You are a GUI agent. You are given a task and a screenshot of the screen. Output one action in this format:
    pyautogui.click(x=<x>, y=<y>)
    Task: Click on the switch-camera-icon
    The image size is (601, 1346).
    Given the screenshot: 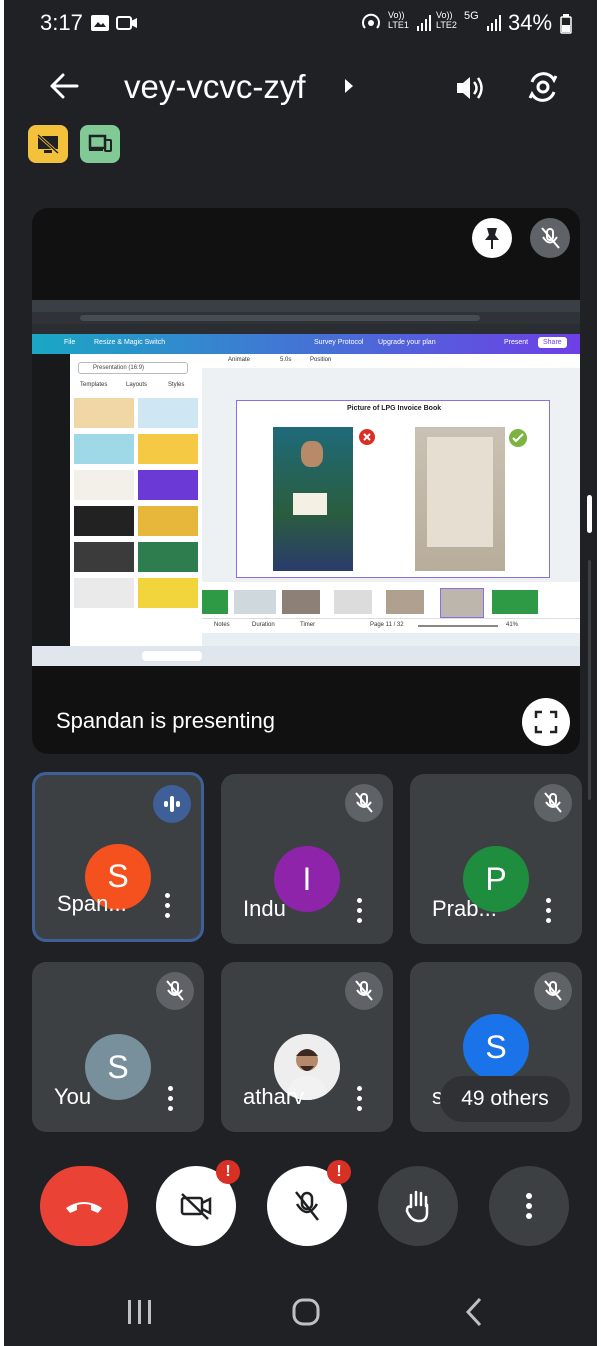 What is the action you would take?
    pyautogui.click(x=543, y=87)
    